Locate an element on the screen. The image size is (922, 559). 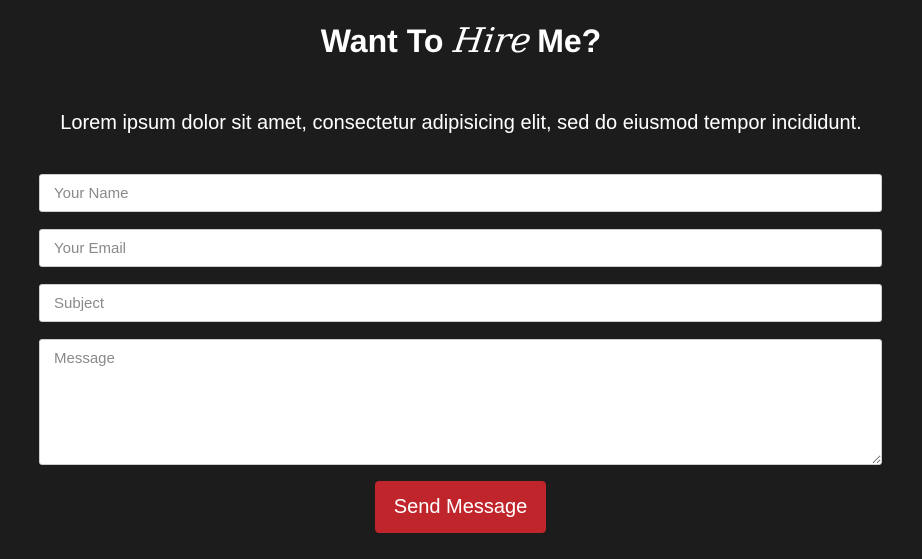
email-input is located at coordinates (460, 248).